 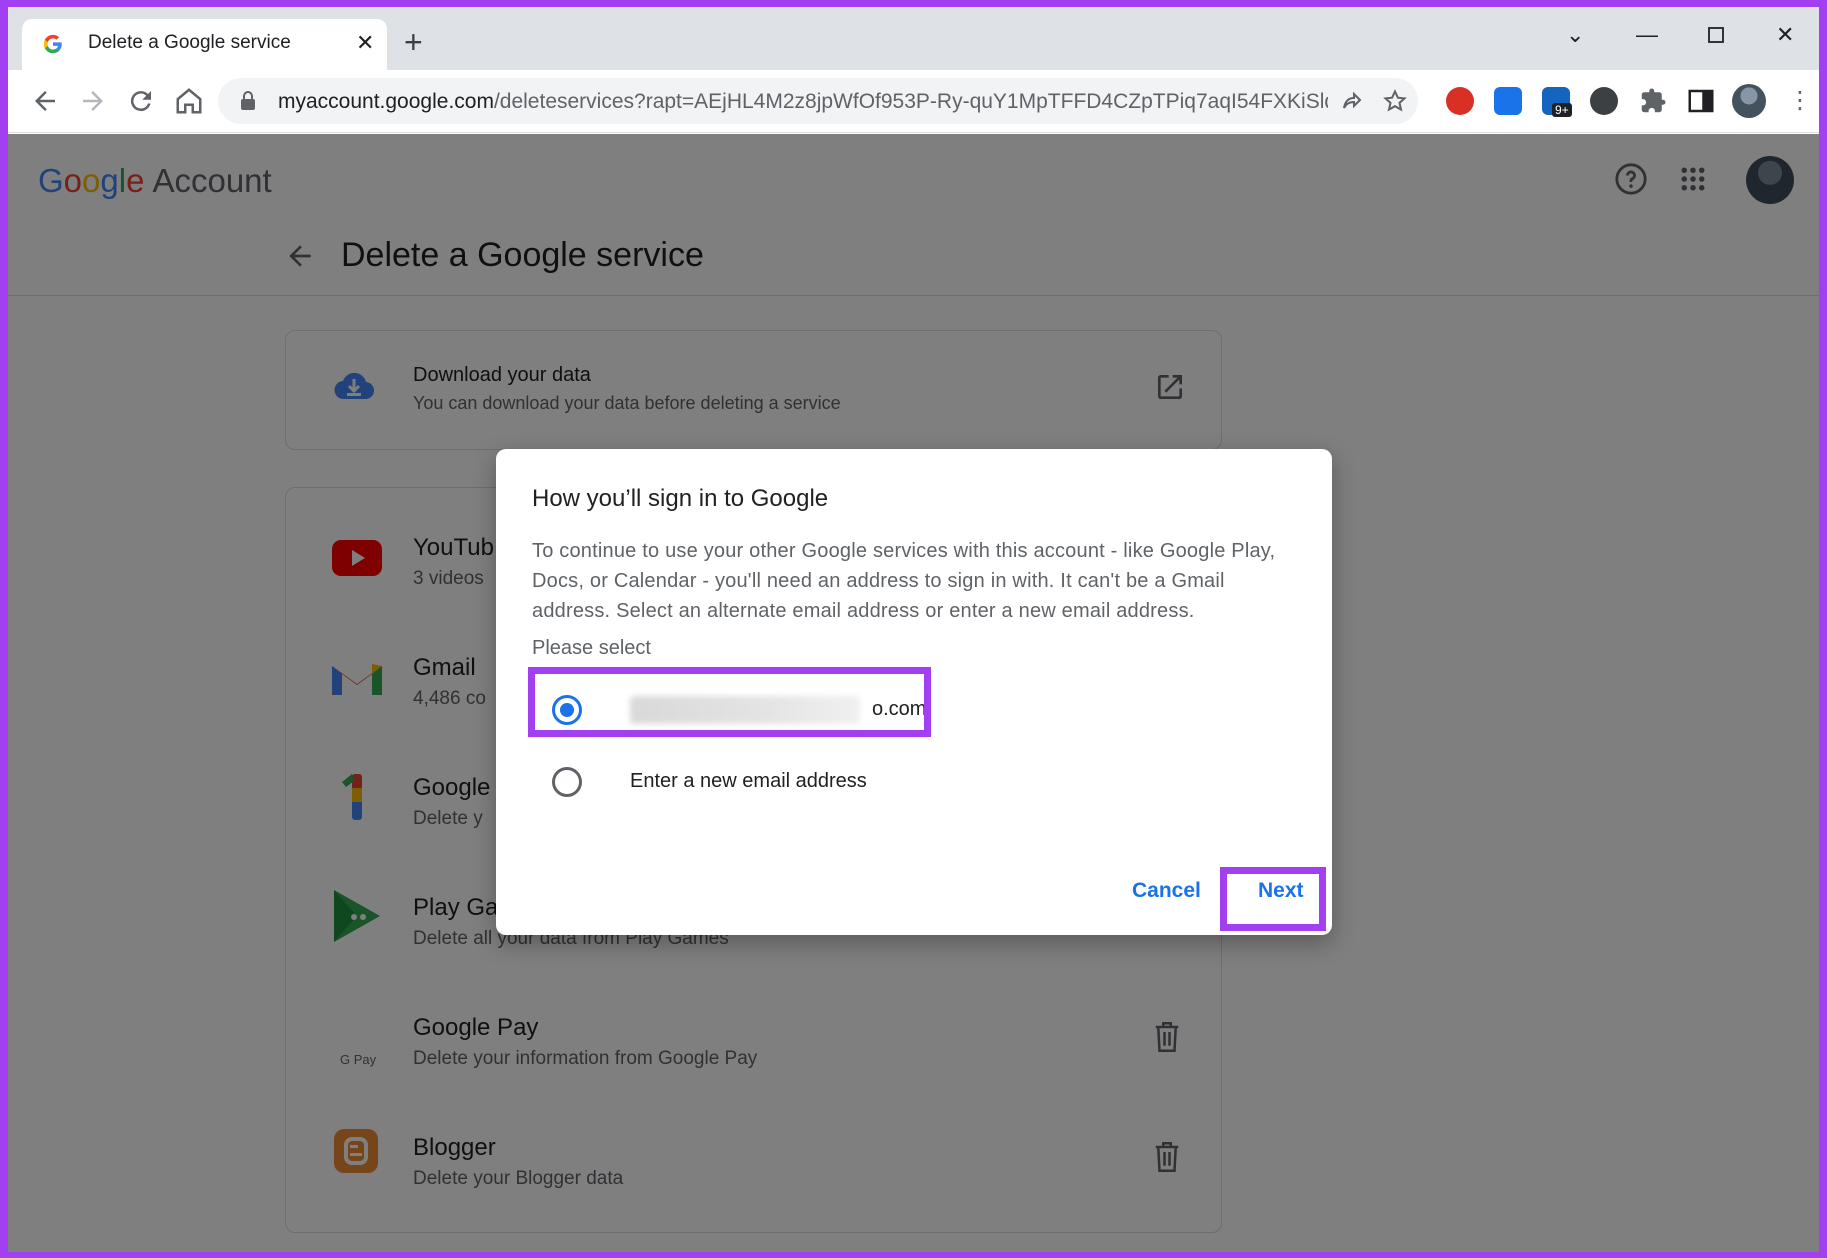 What do you see at coordinates (413, 42) in the screenshot?
I see `new-tab-button: +` at bounding box center [413, 42].